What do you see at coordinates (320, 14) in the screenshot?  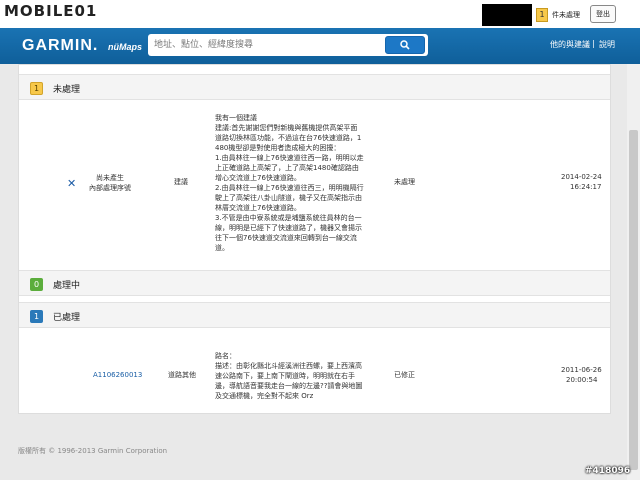 I see `top-bar: MOBILE01 1 件未處理 登出` at bounding box center [320, 14].